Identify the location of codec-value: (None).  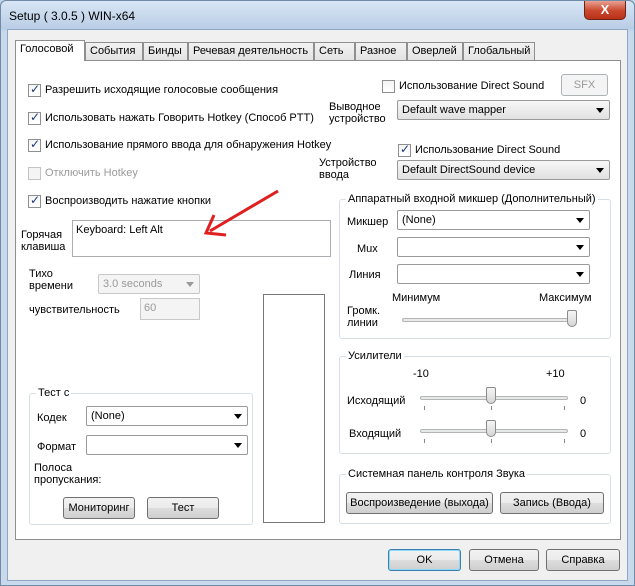
(108, 416).